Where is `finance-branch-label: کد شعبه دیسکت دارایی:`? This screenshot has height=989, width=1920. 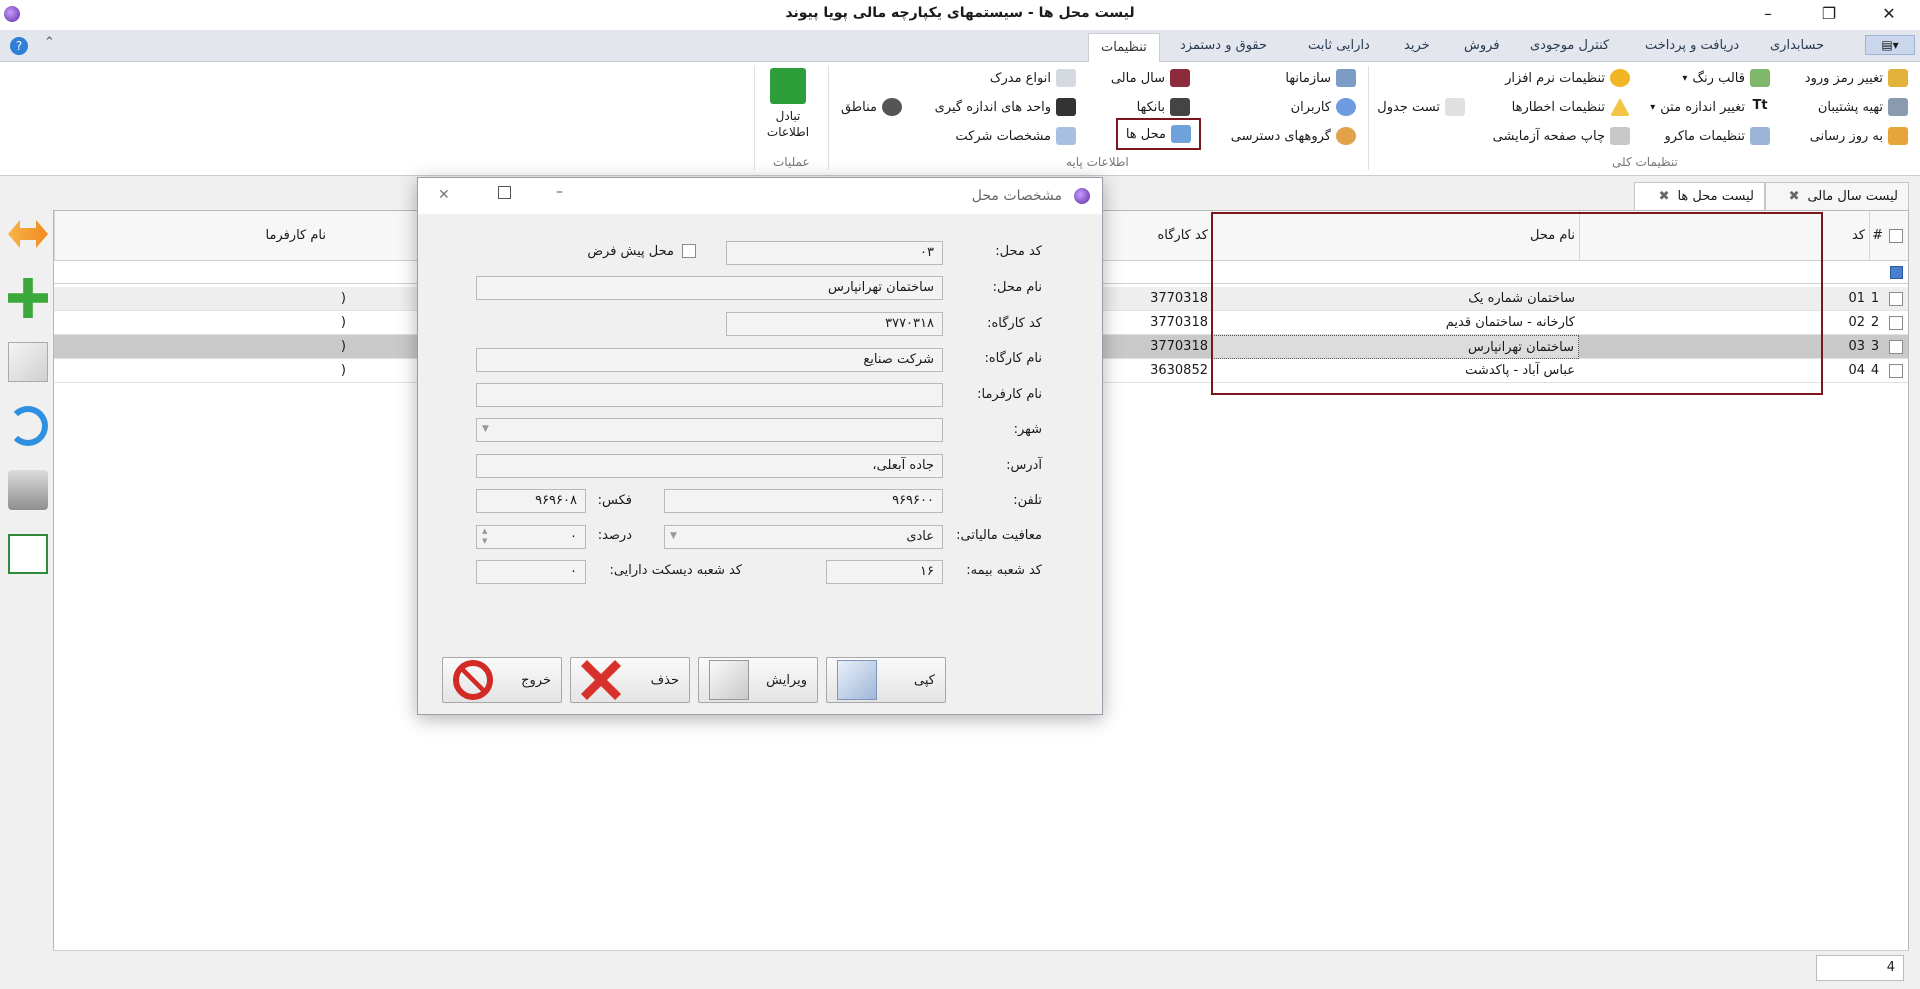
finance-branch-label: کد شعبه دیسکت دارایی: is located at coordinates (675, 570).